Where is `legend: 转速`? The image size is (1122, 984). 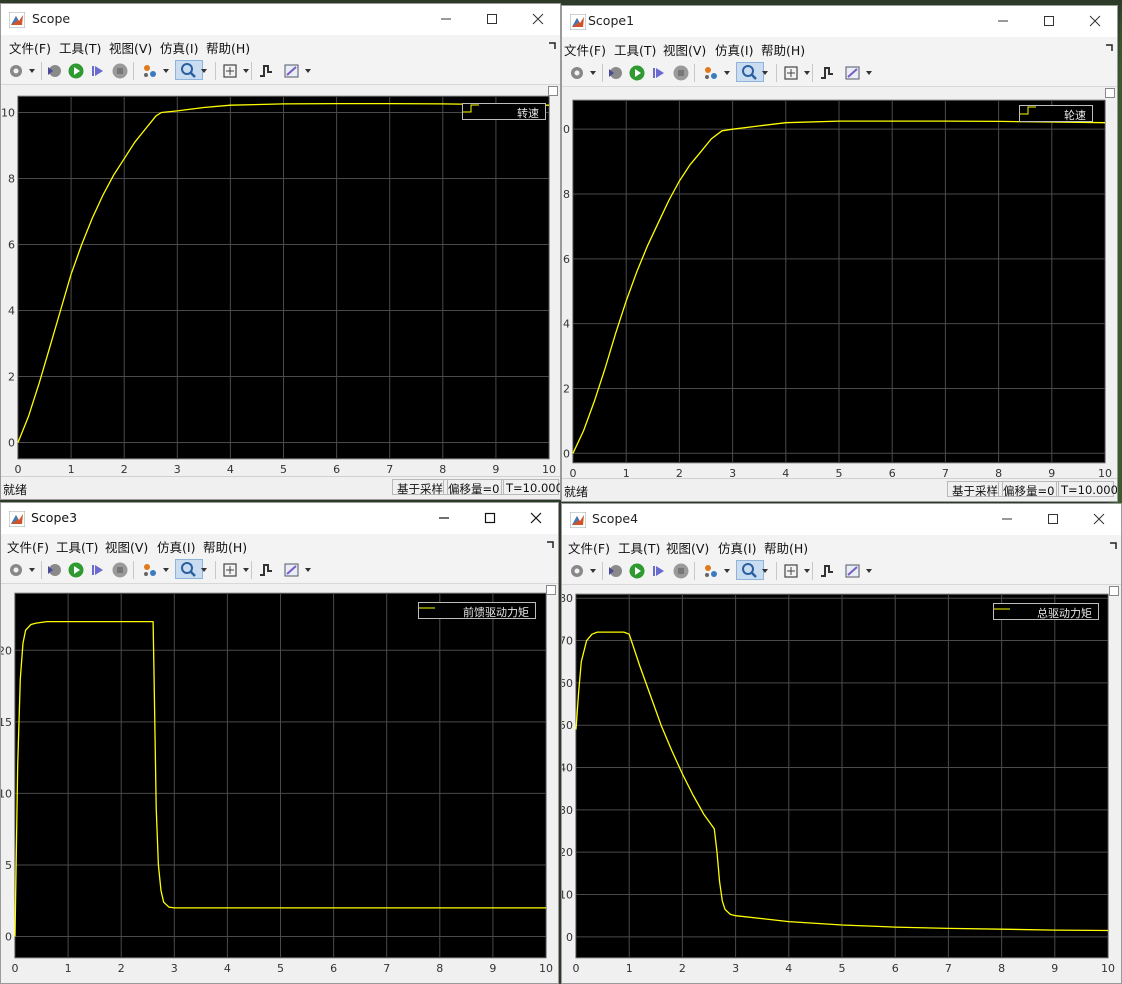
legend: 转速 is located at coordinates (504, 111).